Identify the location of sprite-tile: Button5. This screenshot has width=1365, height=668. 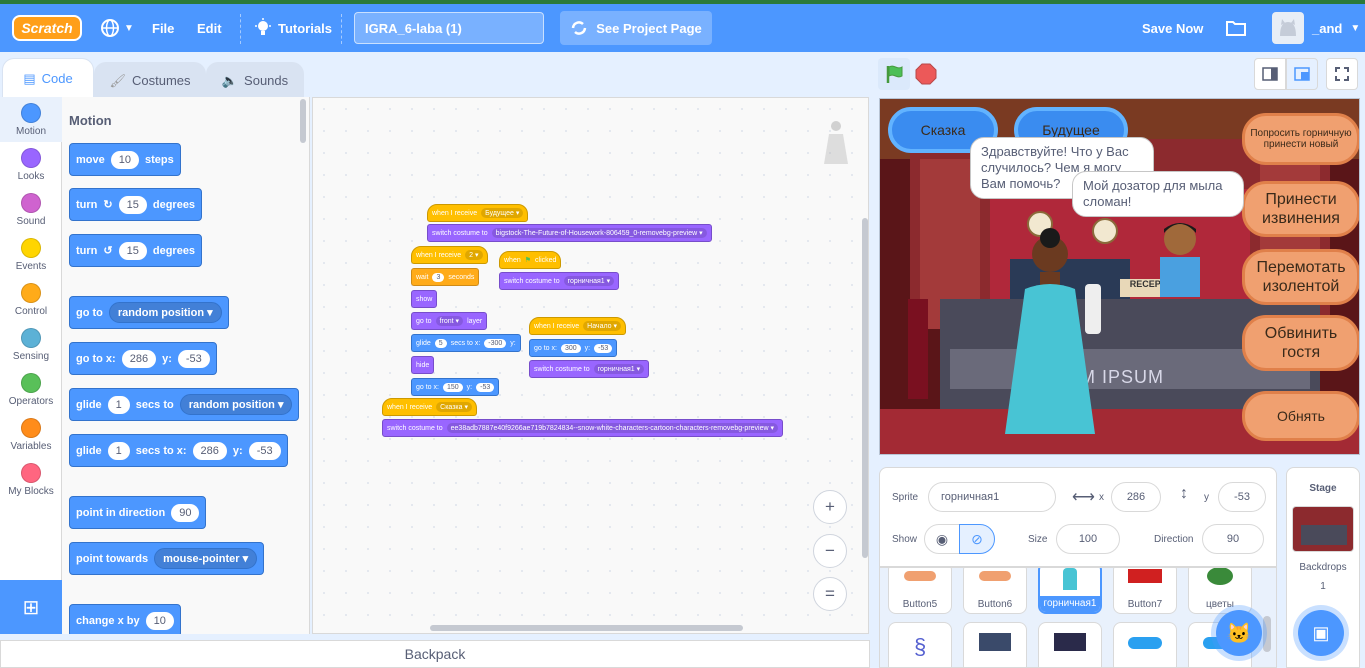
(920, 591).